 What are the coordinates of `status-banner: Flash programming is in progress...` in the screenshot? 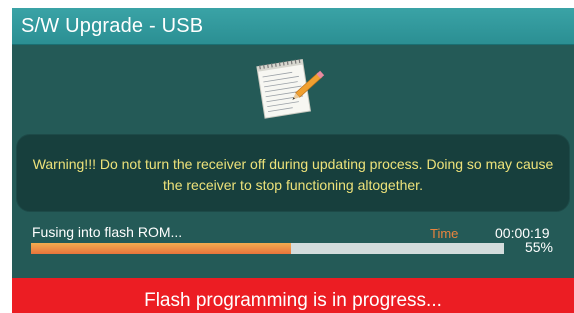 It's located at (293, 295).